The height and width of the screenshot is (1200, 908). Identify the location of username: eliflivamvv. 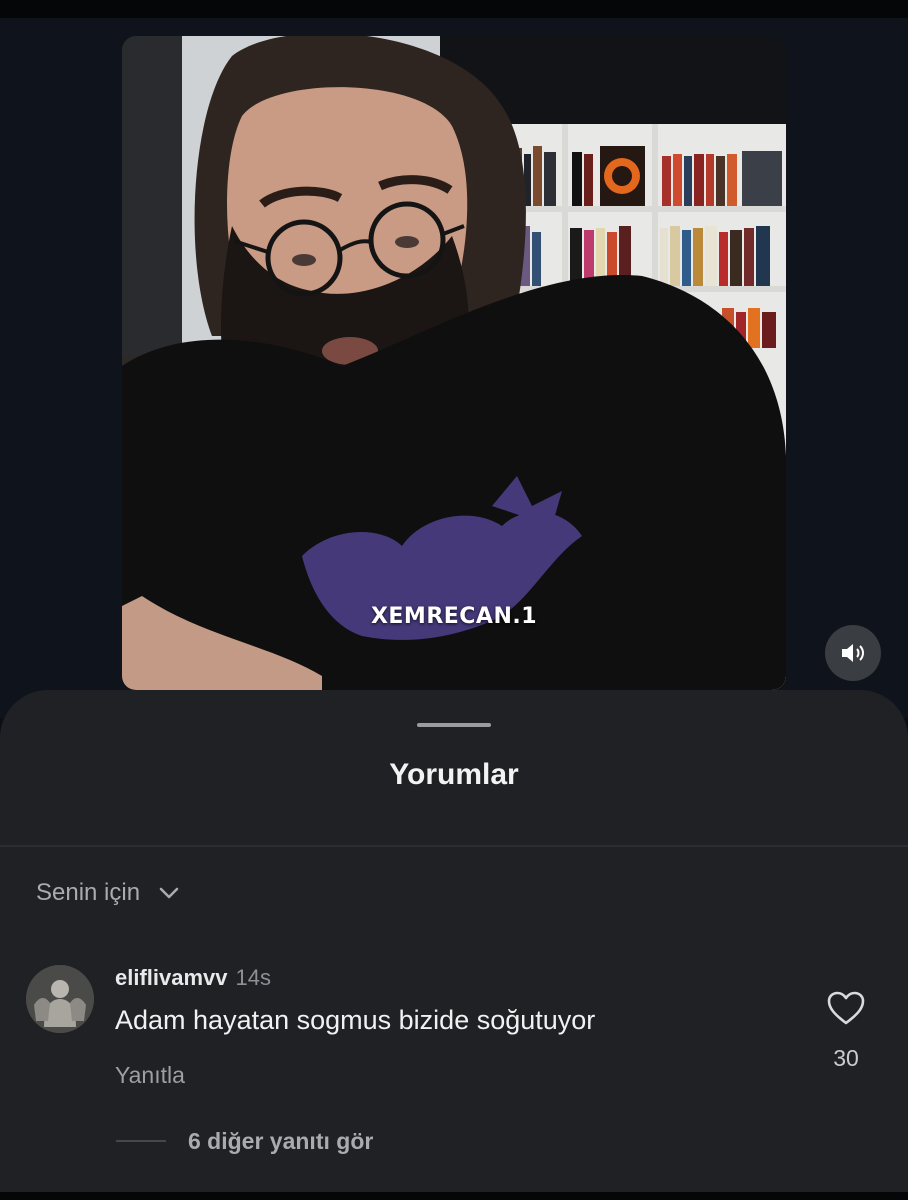
(171, 977).